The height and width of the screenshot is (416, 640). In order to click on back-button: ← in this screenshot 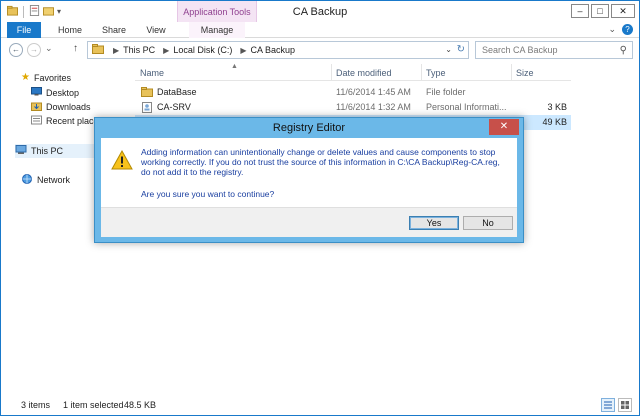, I will do `click(16, 50)`.